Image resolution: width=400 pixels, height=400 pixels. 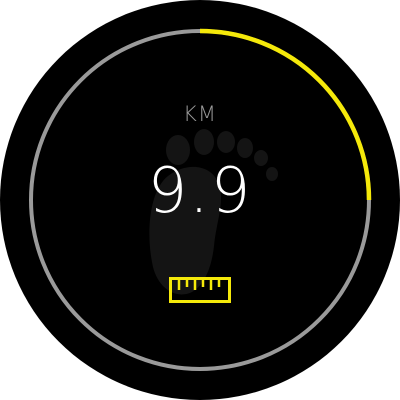 I want to click on unit-label: KM, so click(x=200, y=114).